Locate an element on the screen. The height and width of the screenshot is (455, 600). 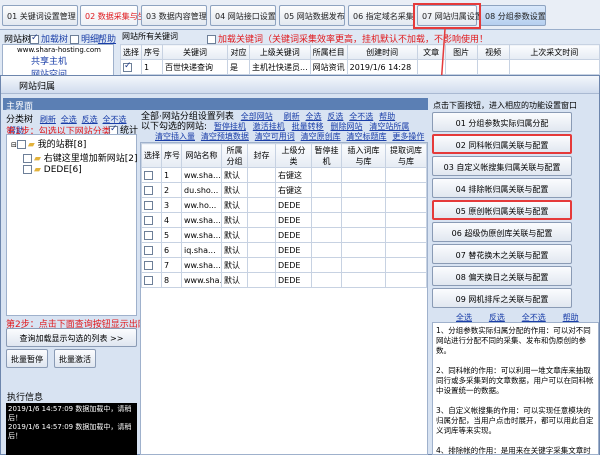
query-load-button: 查询加载显示勾选的列表 >> is located at coordinates (71, 337).